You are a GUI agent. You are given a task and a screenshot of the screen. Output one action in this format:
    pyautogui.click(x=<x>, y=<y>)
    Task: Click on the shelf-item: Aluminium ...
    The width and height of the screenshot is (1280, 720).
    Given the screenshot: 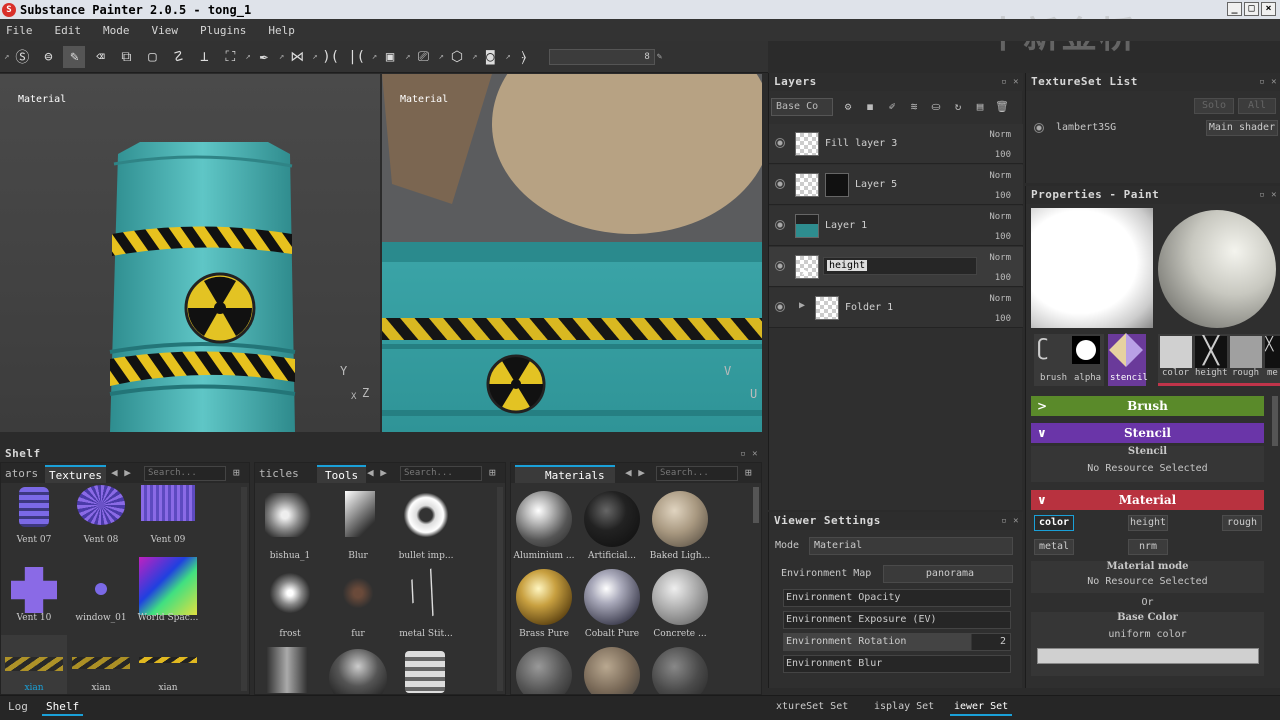 What is the action you would take?
    pyautogui.click(x=544, y=525)
    